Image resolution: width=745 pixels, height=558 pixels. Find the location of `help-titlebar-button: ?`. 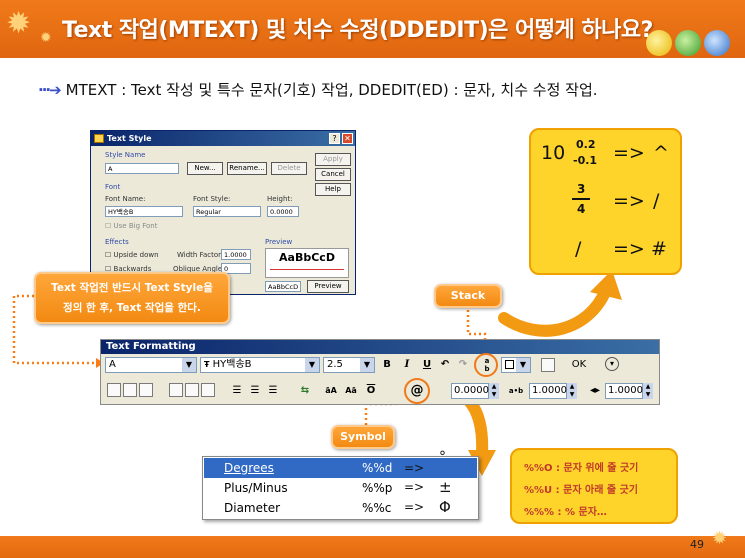

help-titlebar-button: ? is located at coordinates (334, 138).